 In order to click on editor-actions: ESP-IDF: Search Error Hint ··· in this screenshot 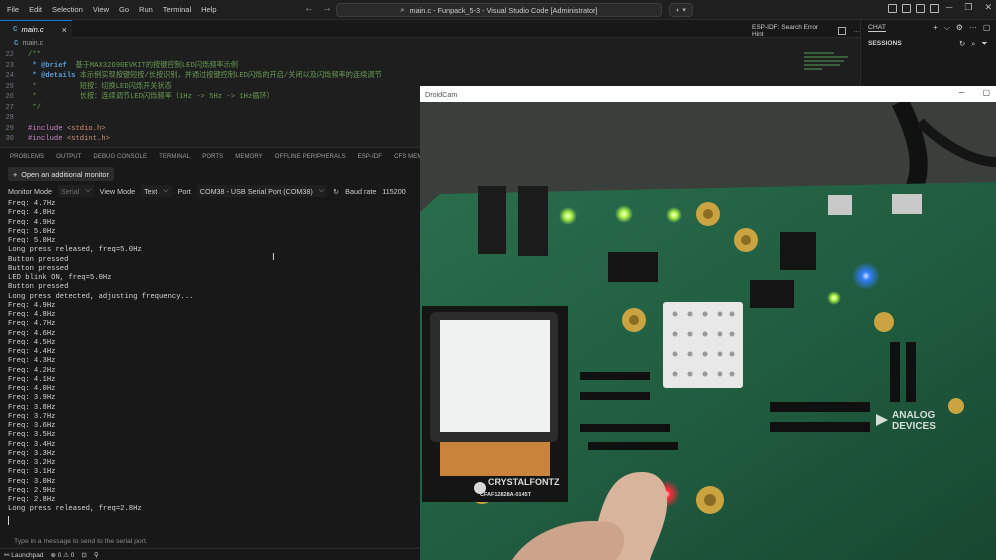, I will do `click(806, 31)`.